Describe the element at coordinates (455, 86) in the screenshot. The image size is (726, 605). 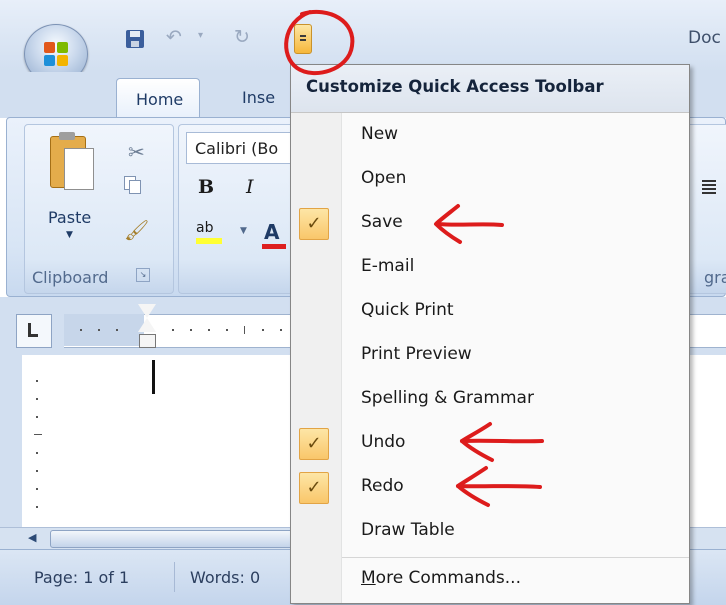
I see `menu-title: Customize Quick Access Toolbar` at that location.